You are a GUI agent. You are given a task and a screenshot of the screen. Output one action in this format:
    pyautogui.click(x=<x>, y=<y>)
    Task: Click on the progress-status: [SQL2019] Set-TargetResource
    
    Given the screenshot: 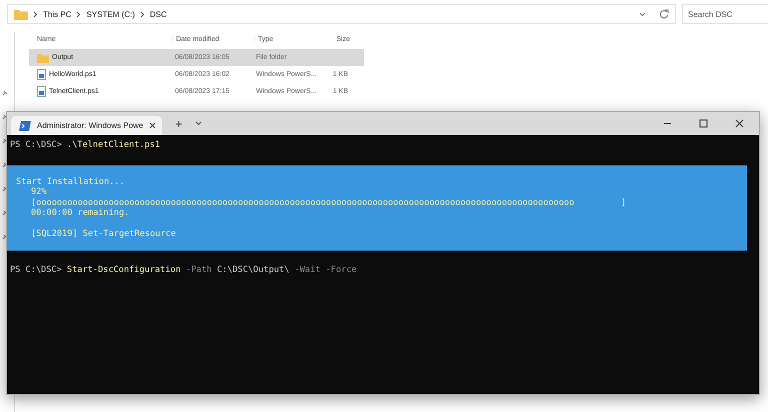 What is the action you would take?
    pyautogui.click(x=103, y=234)
    